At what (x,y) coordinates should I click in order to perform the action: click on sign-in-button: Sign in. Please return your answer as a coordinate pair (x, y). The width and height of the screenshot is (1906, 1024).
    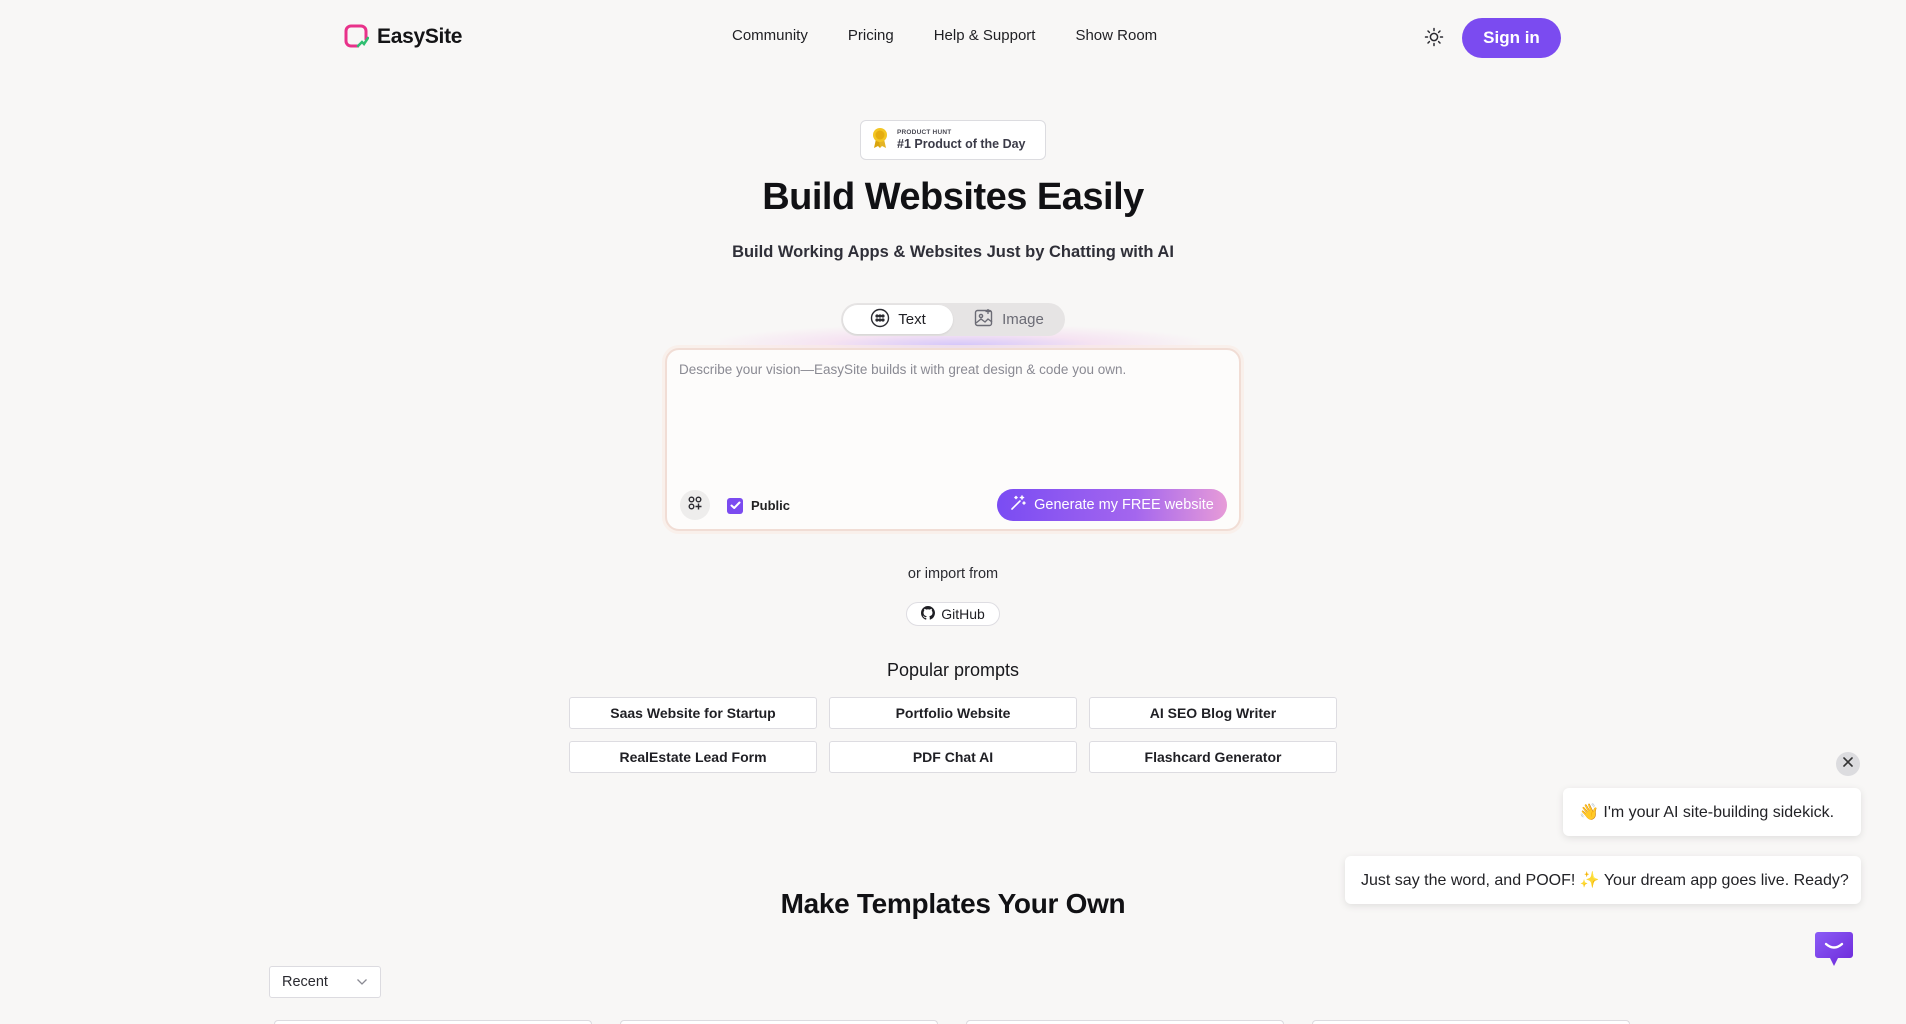
    Looking at the image, I should click on (1511, 38).